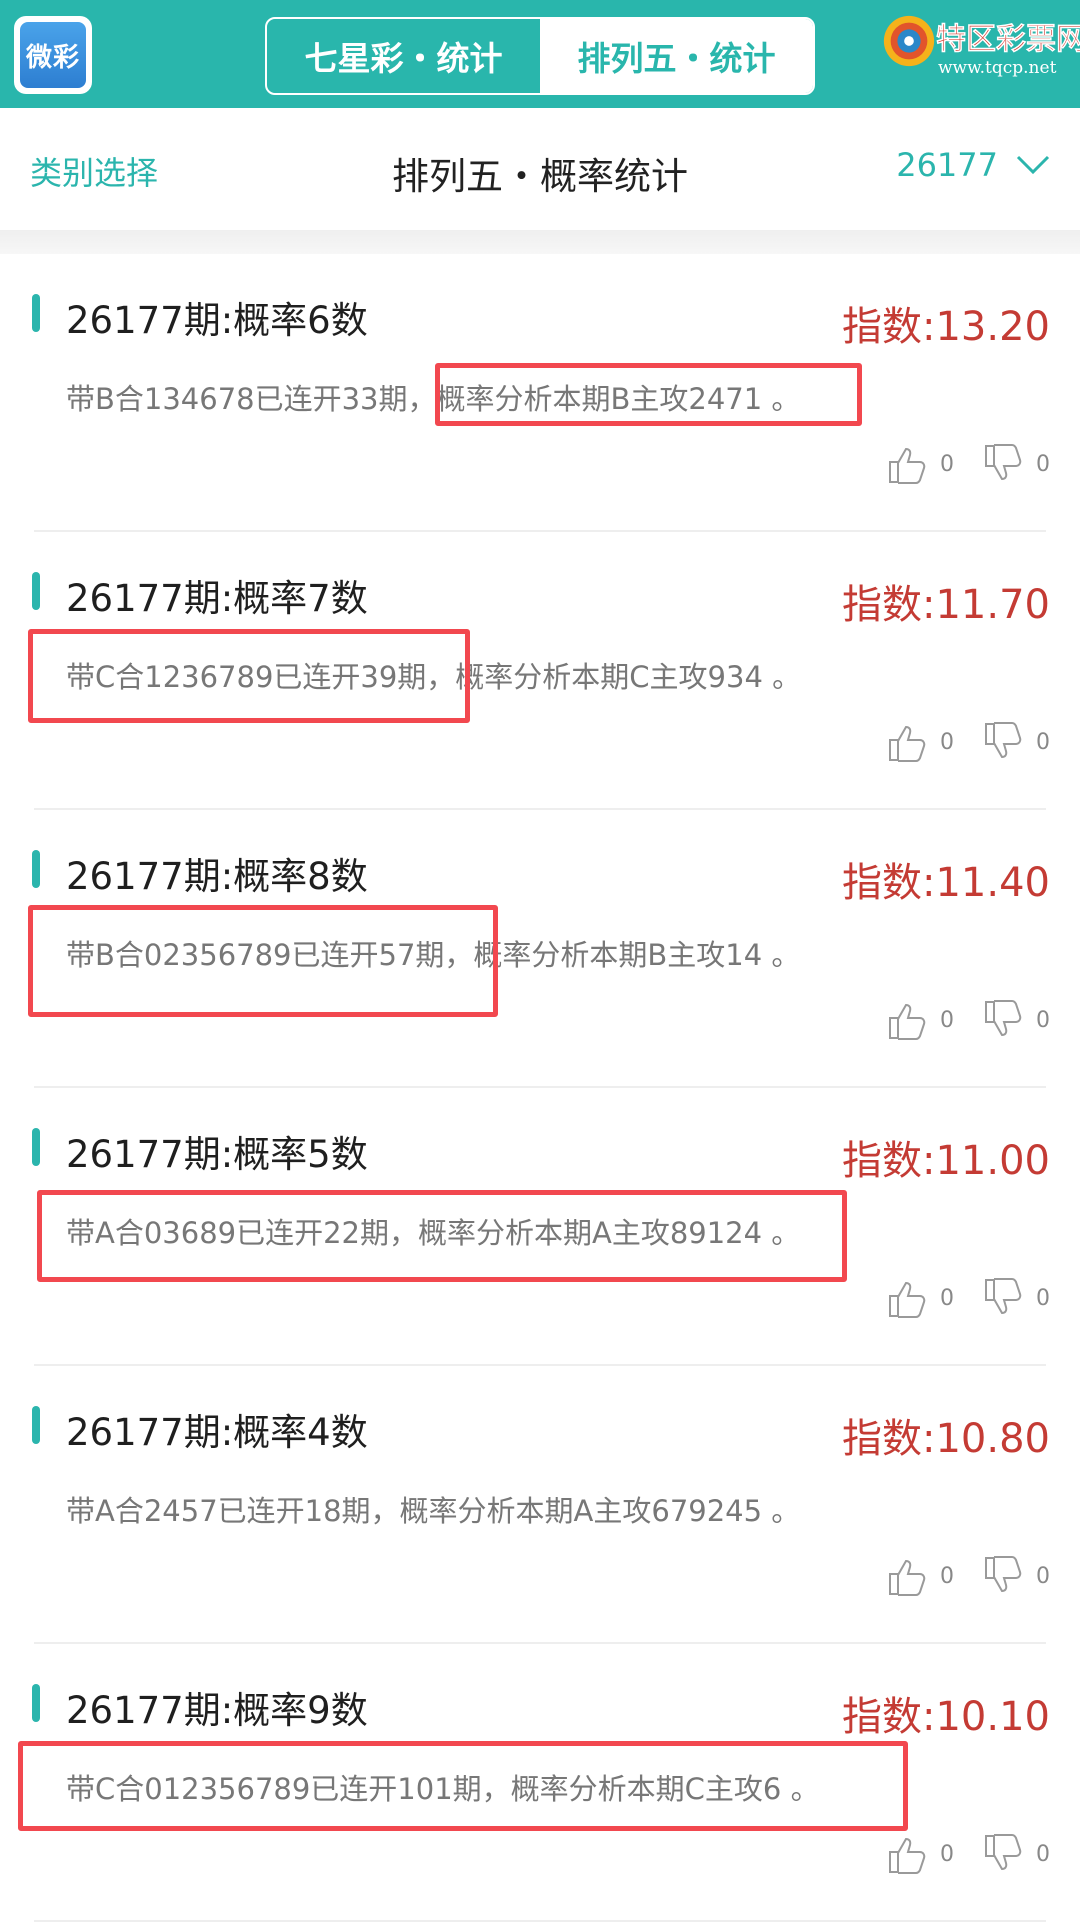 The width and height of the screenshot is (1080, 1925). I want to click on item-index: 指数:11.70, so click(946, 605).